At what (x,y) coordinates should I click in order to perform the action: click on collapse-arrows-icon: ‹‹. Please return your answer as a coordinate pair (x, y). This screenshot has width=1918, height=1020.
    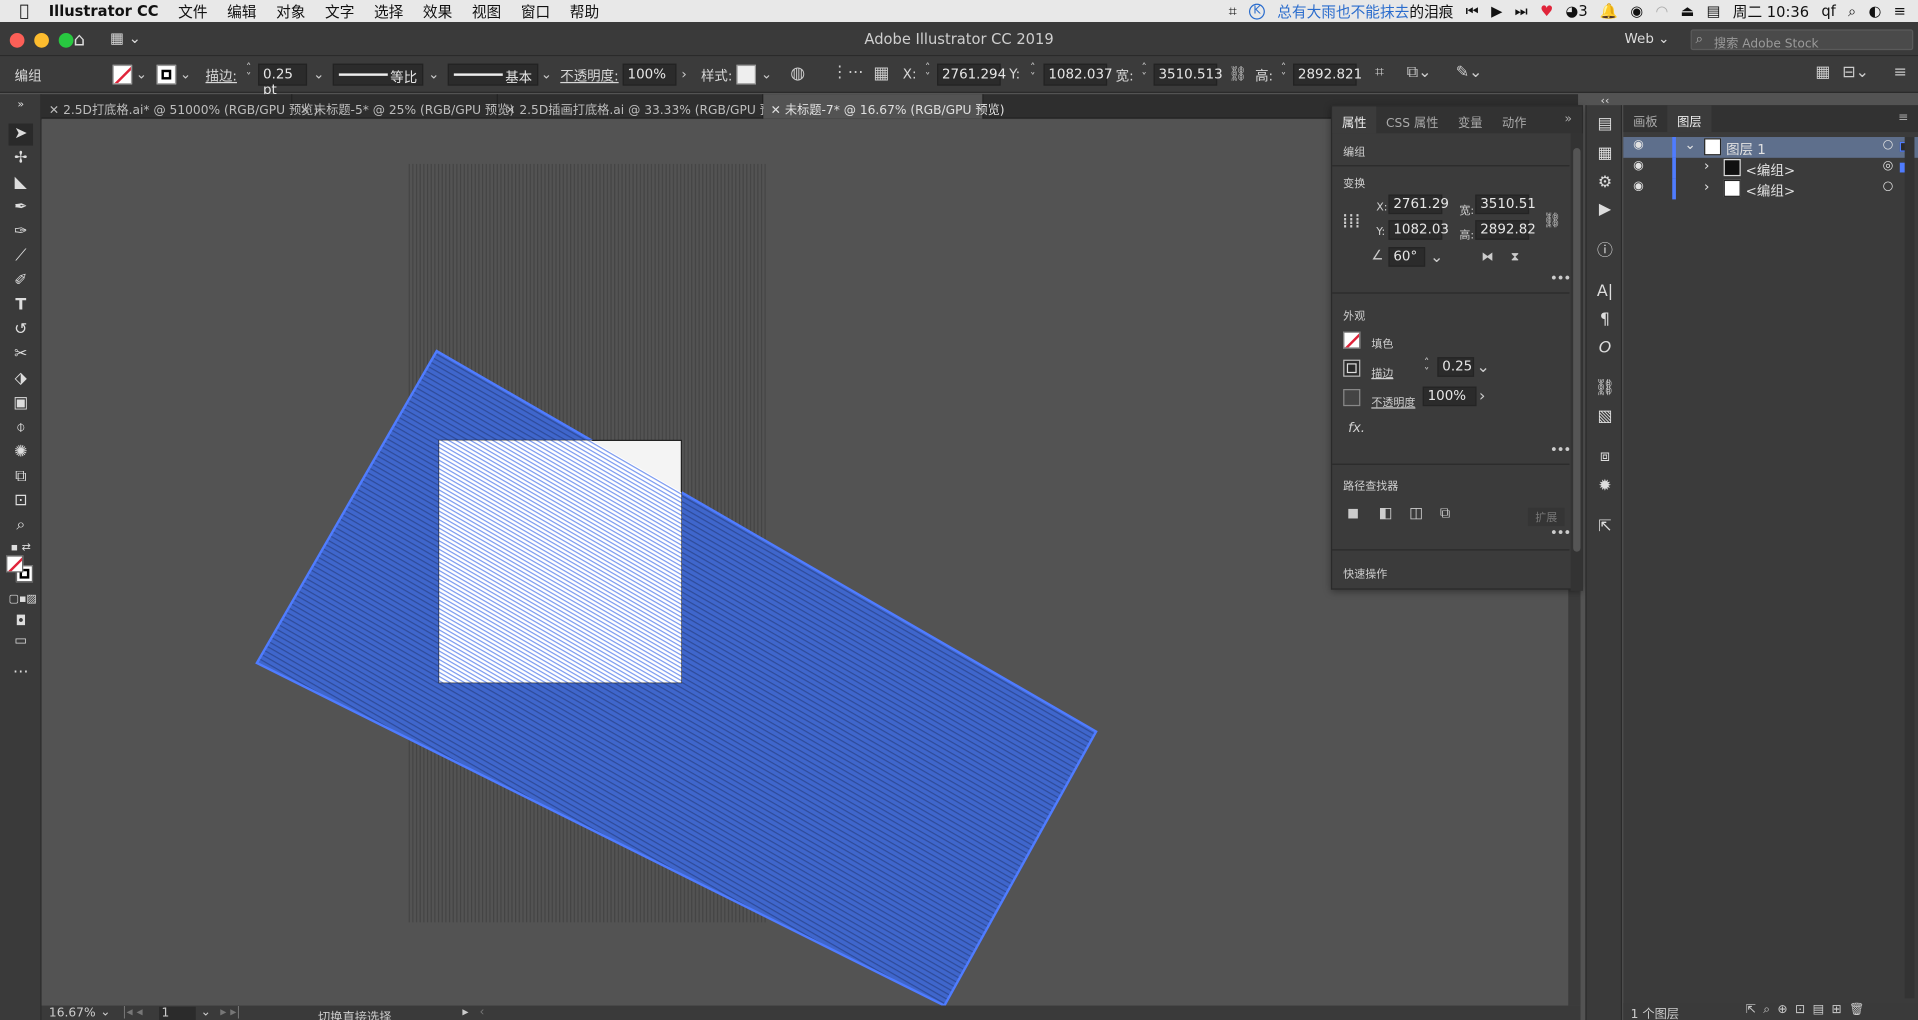
    Looking at the image, I should click on (1605, 102).